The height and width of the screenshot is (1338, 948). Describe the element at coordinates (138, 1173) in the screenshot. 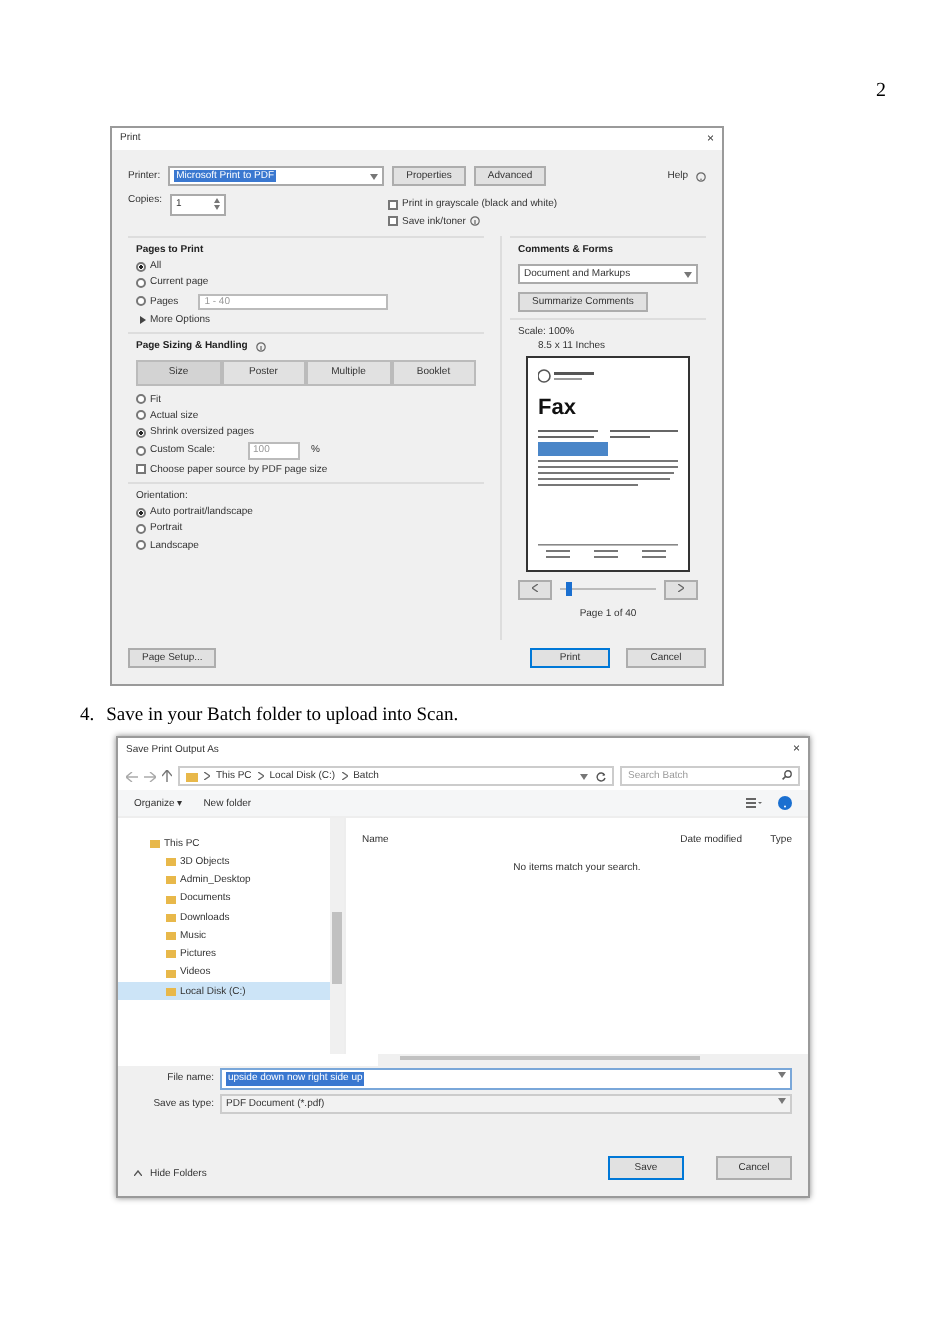

I see `collapse-icon` at that location.